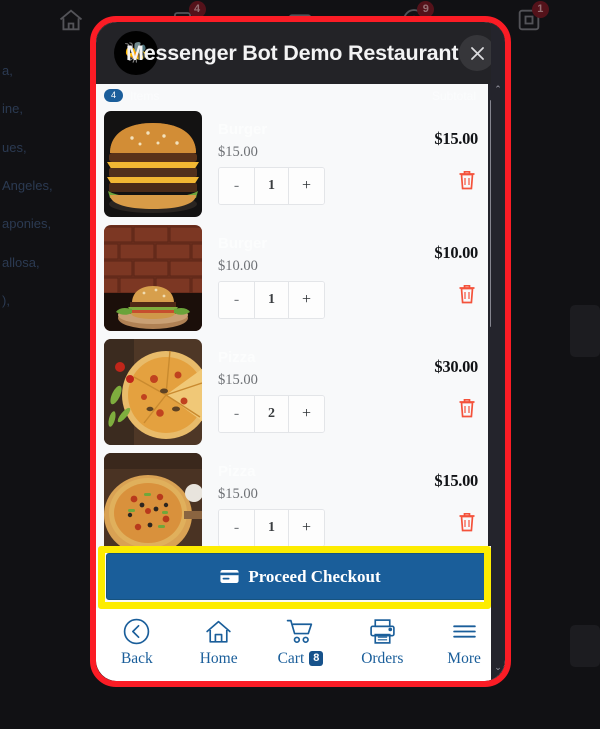 This screenshot has width=600, height=729. Describe the element at coordinates (436, 278) in the screenshot. I see `cart-item-right: $10.00` at that location.